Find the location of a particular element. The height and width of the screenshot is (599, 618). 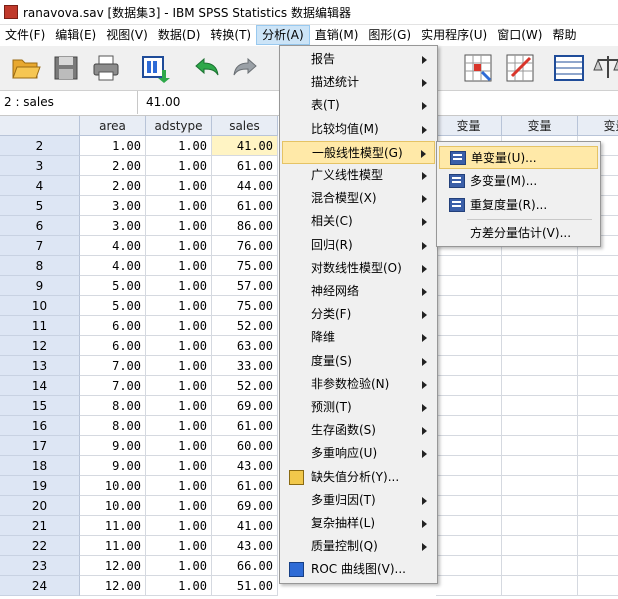

menu-6: 直销(M) is located at coordinates (337, 35).